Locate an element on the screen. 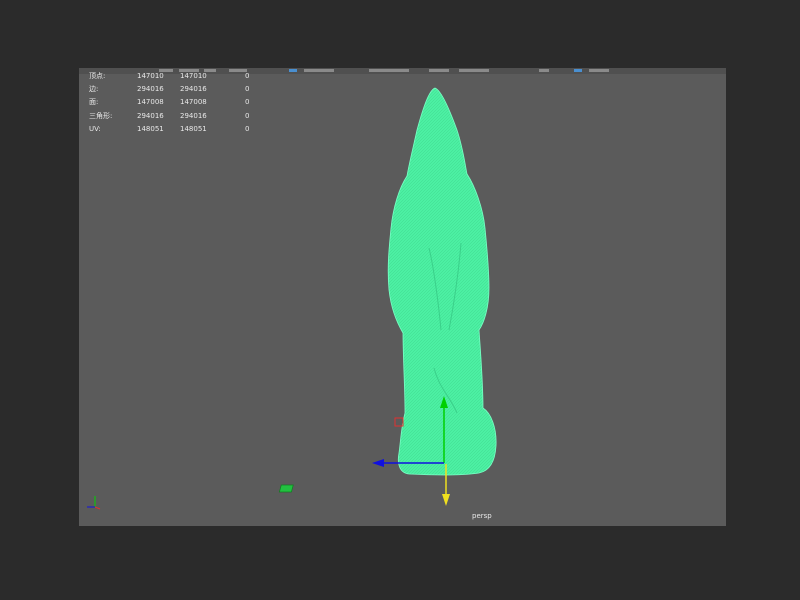  axis-indicator-icon is located at coordinates (94, 503).